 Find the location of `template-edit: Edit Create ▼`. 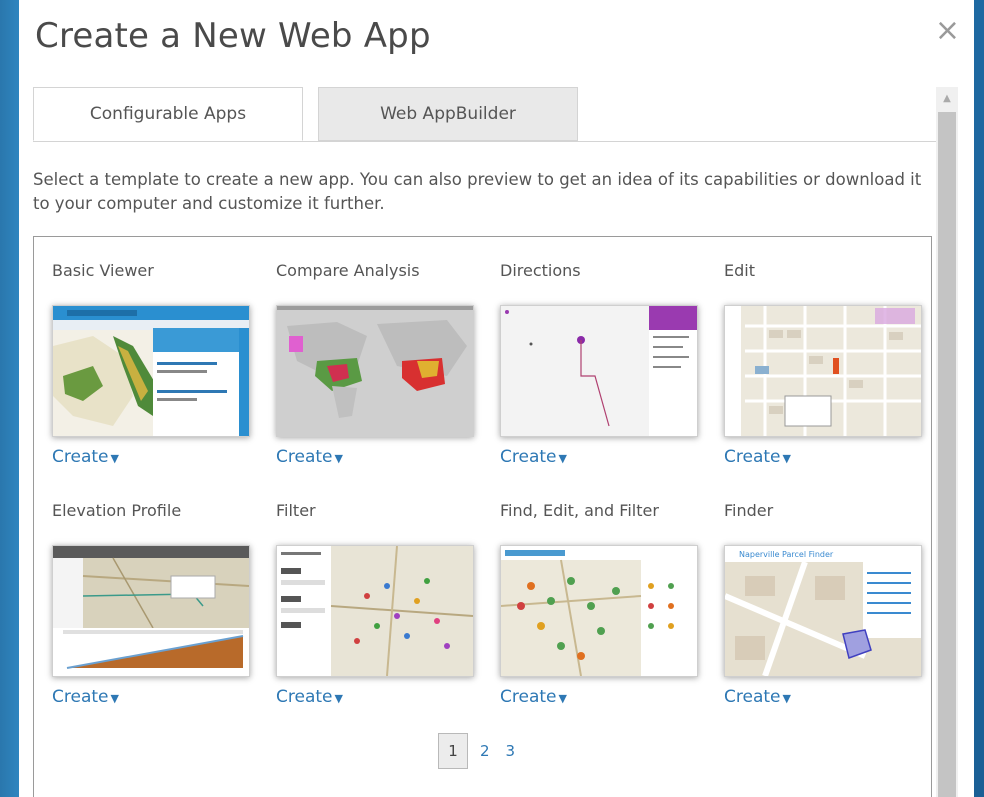

template-edit: Edit Create ▼ is located at coordinates (824, 364).